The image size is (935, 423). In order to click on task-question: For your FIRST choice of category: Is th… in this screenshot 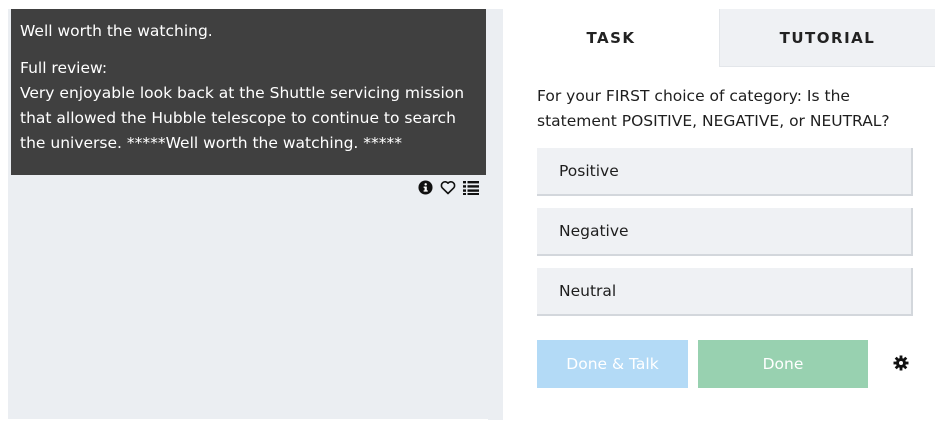, I will do `click(713, 108)`.